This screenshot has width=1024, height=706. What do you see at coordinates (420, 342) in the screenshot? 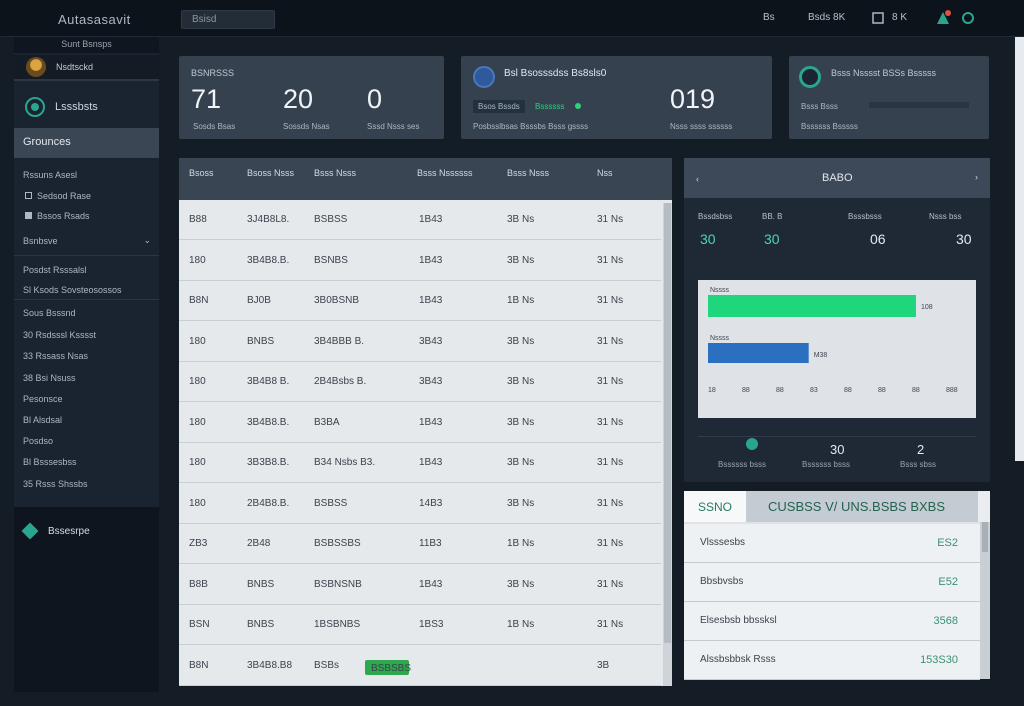
I see `table-row: 180 BNBS 3B4BBB B. 3B43 3B Ns 31 Ns` at bounding box center [420, 342].